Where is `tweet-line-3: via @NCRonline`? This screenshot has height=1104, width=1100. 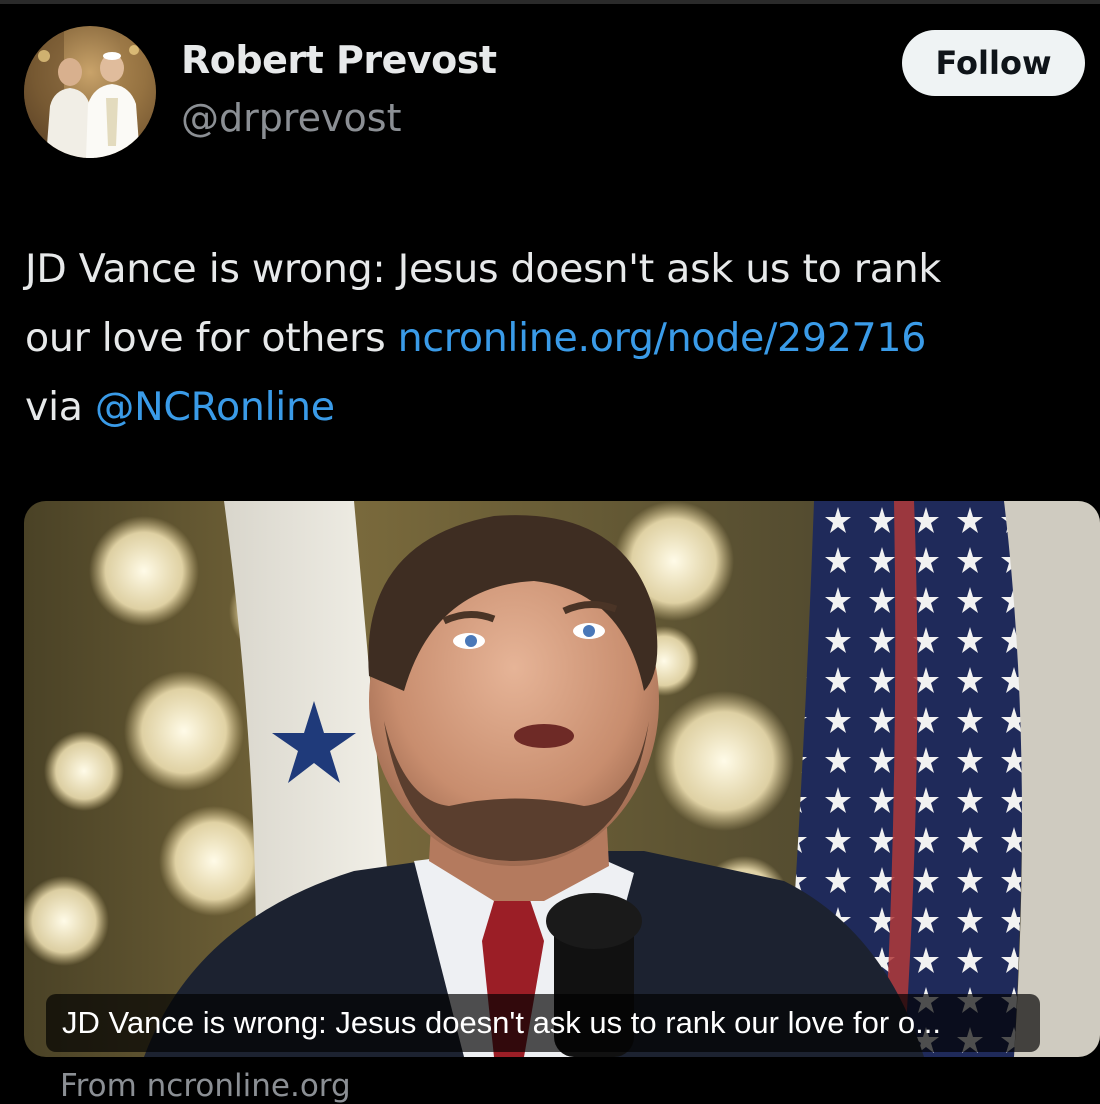
tweet-line-3: via @NCRonline is located at coordinates (562, 407).